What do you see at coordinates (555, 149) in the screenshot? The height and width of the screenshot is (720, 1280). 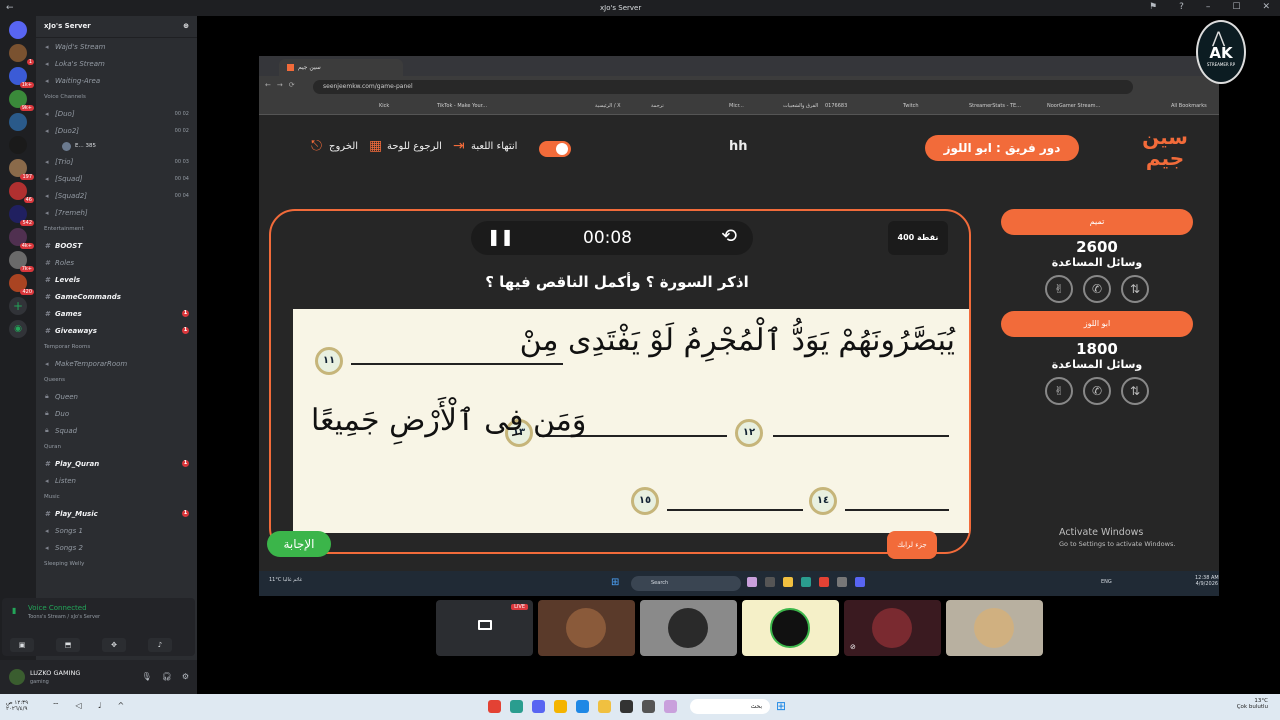 I see `end-game-toggle` at bounding box center [555, 149].